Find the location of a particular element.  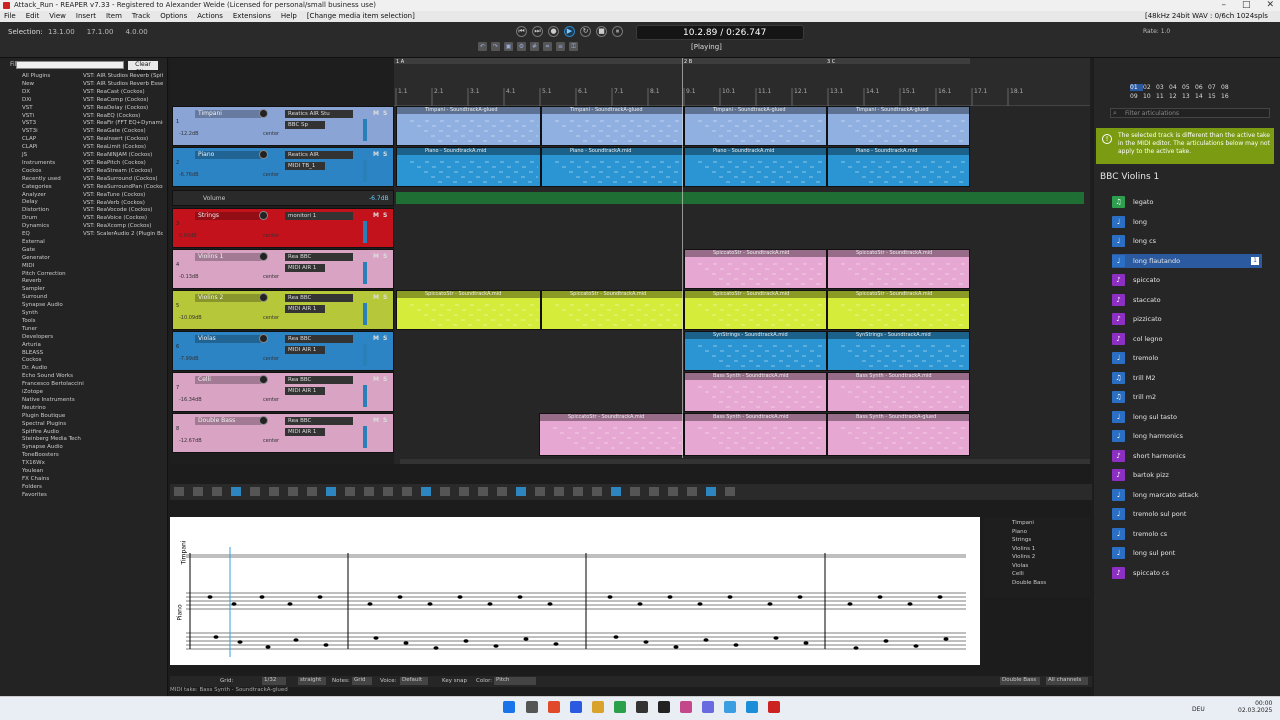

articulation-item: ♩ long harmonics is located at coordinates (1187, 436).